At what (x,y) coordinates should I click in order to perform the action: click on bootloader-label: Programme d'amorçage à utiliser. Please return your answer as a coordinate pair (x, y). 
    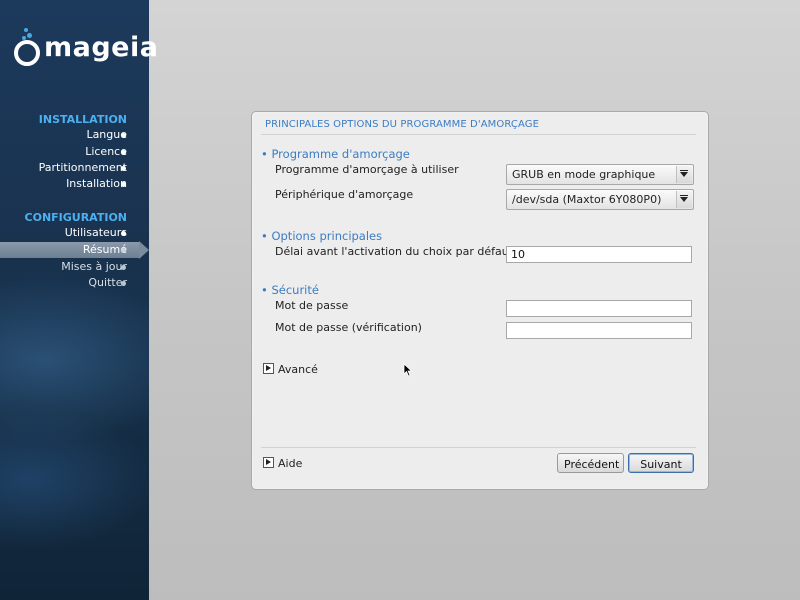
    Looking at the image, I should click on (367, 169).